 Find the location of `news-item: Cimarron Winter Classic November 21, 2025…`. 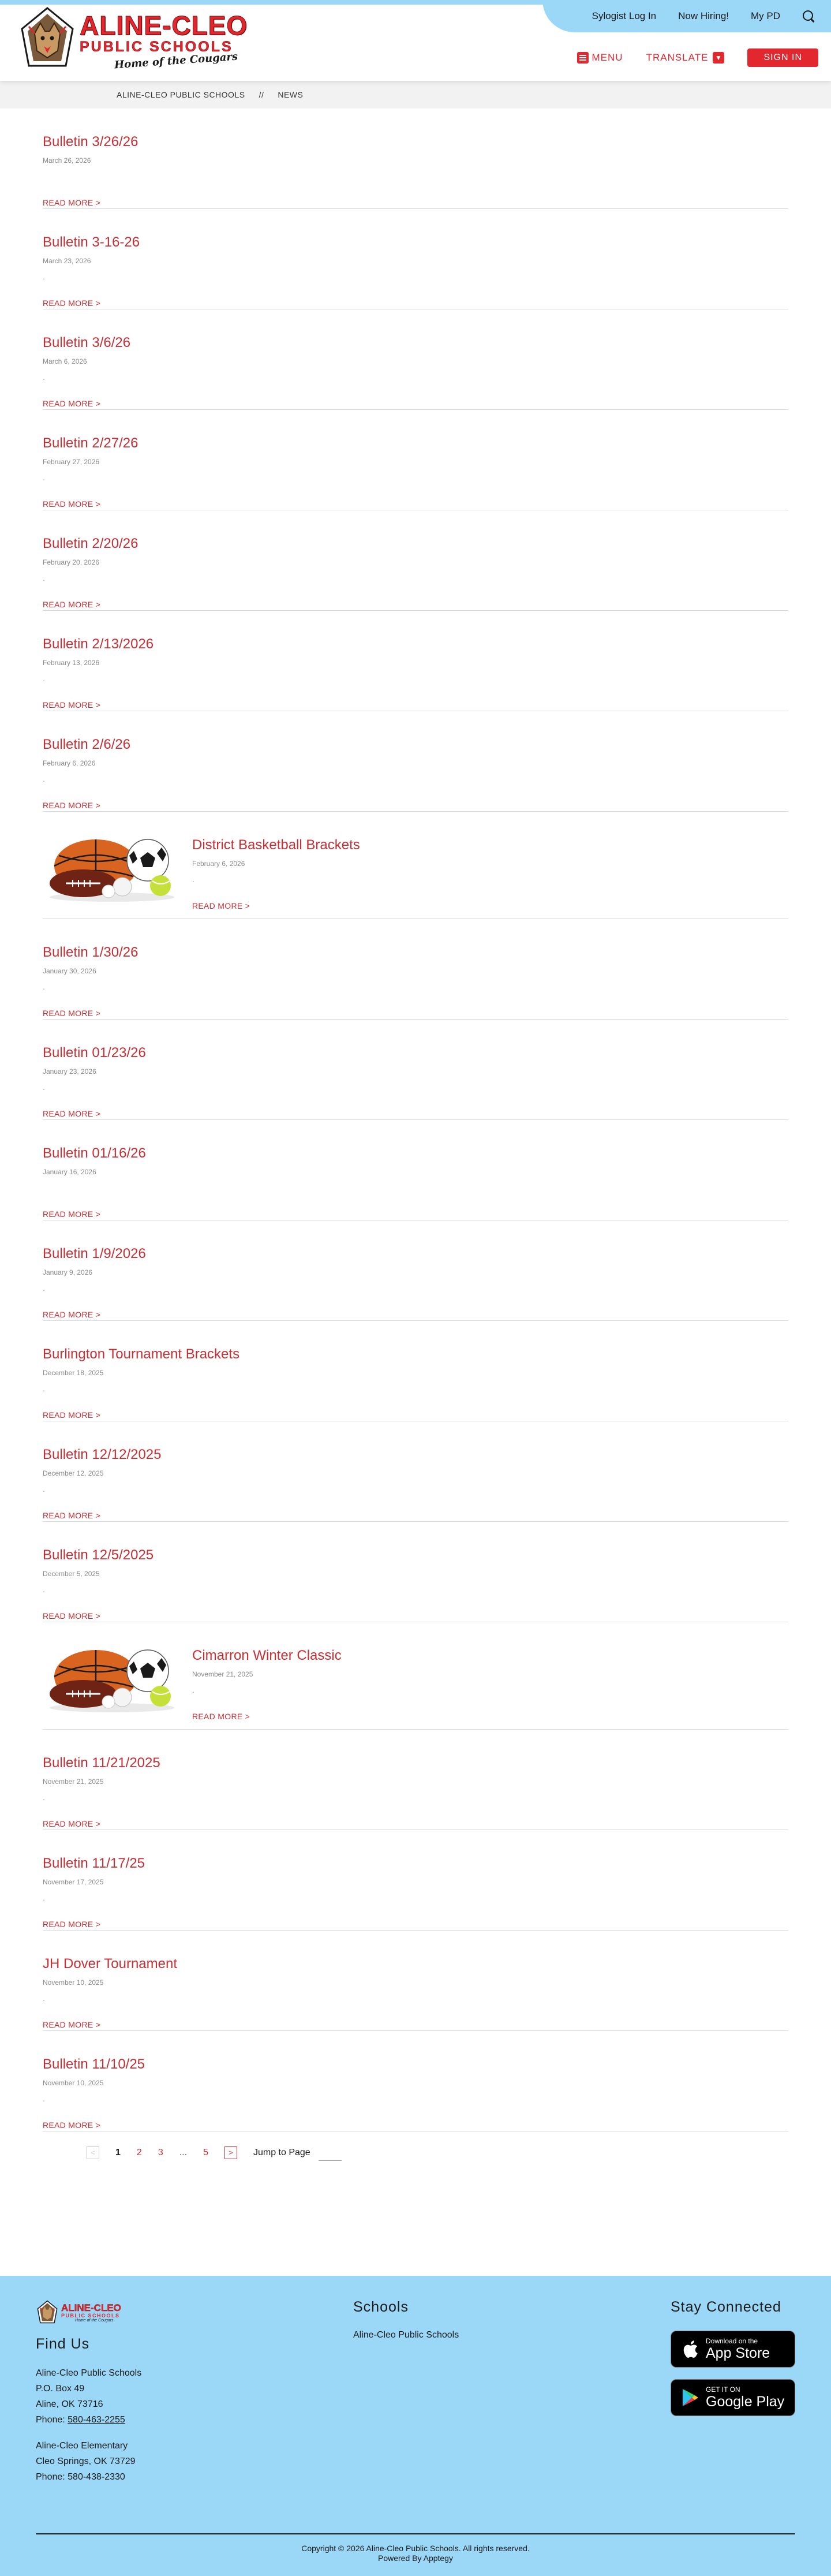

news-item: Cimarron Winter Classic November 21, 2025… is located at coordinates (415, 1676).